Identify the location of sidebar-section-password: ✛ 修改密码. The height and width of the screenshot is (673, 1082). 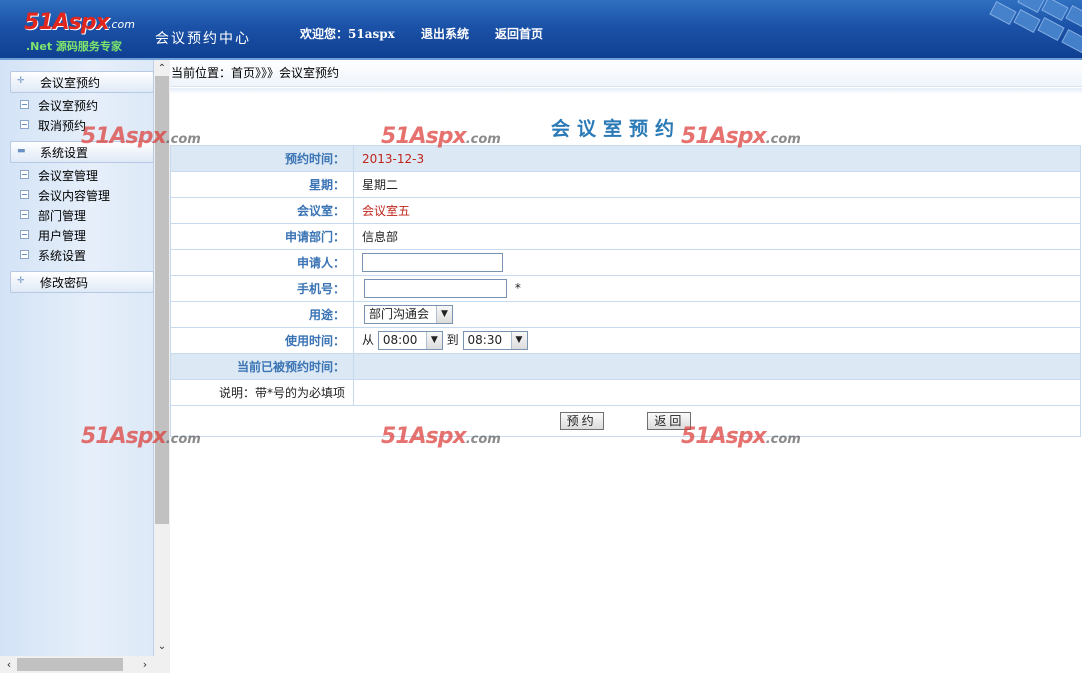
(82, 282).